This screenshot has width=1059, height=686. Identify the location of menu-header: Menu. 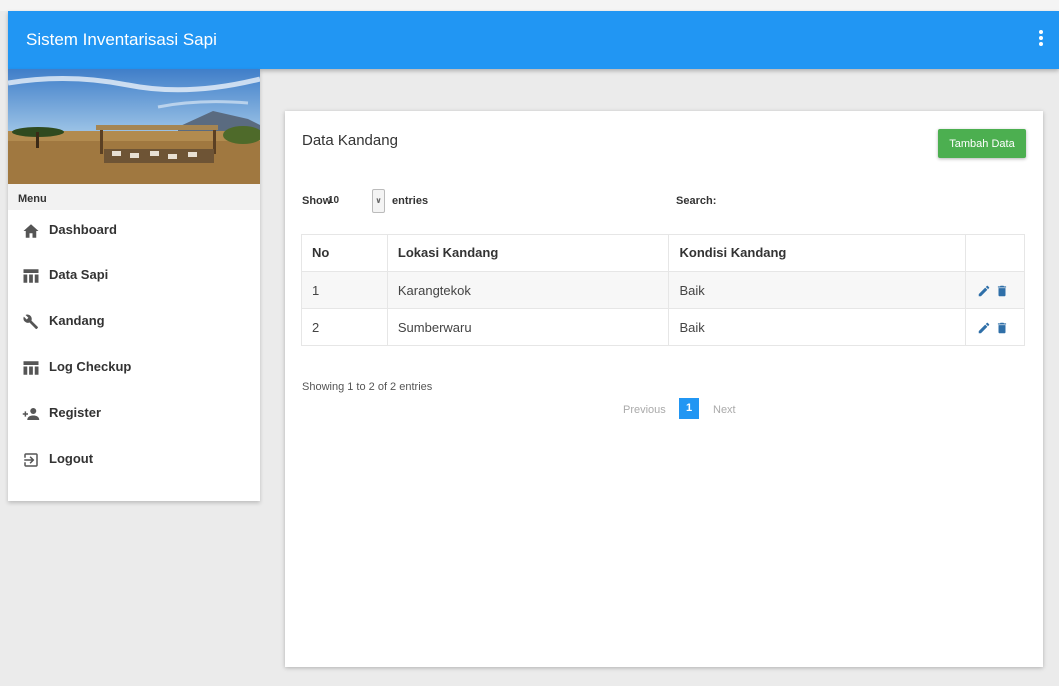
(134, 197).